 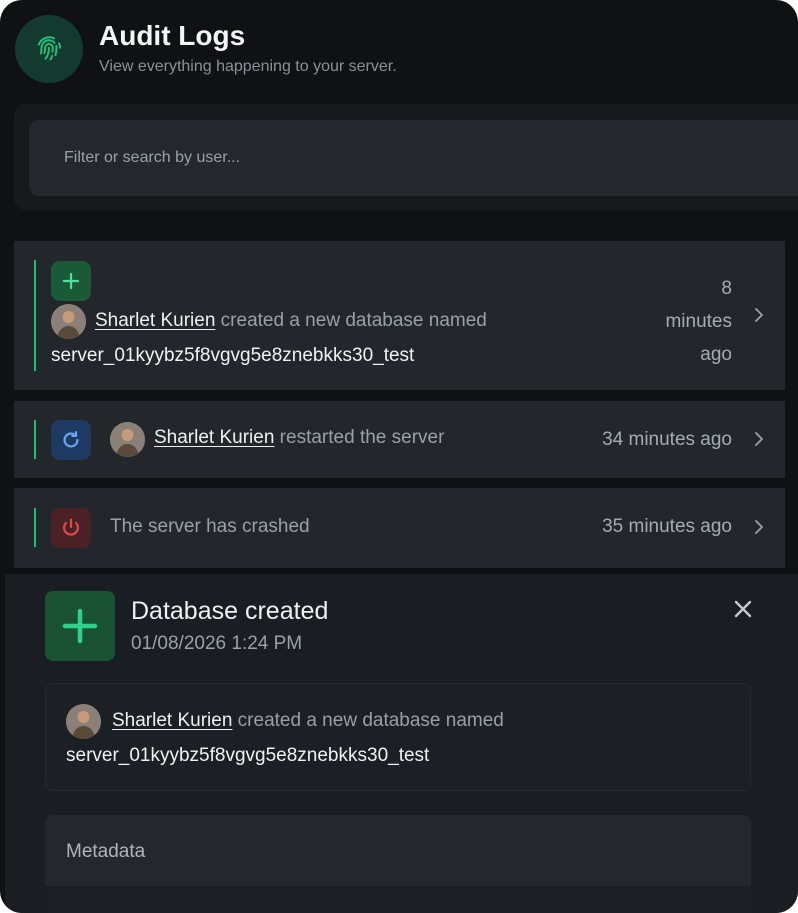 I want to click on detail-title: Database created, so click(x=230, y=611).